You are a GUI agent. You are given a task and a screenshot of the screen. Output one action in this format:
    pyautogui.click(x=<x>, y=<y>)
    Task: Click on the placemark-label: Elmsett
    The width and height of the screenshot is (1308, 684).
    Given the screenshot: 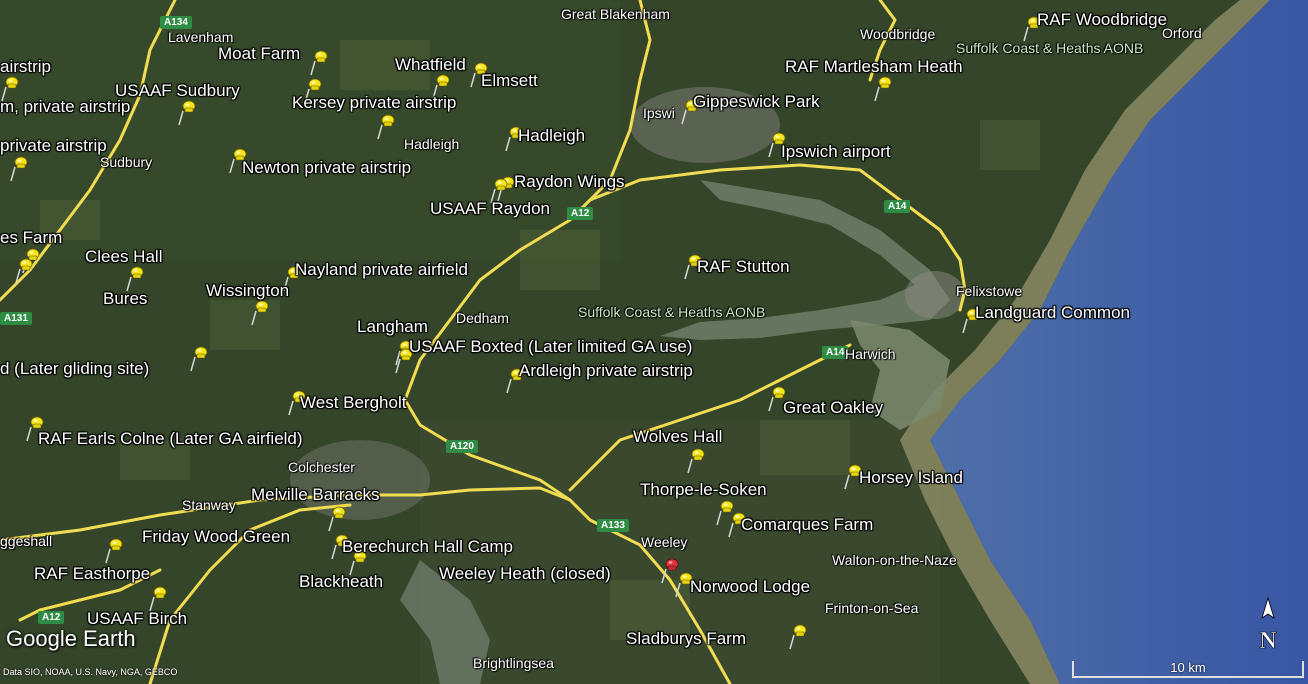 What is the action you would take?
    pyautogui.click(x=509, y=80)
    